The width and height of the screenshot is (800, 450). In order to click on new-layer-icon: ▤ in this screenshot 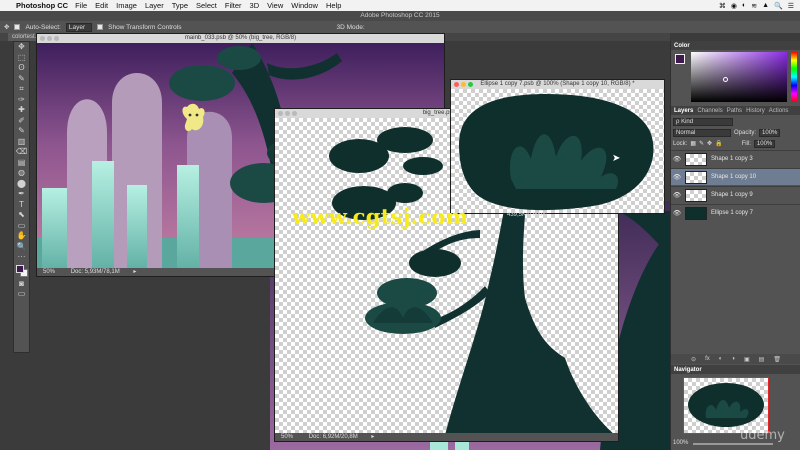, I will do `click(762, 359)`.